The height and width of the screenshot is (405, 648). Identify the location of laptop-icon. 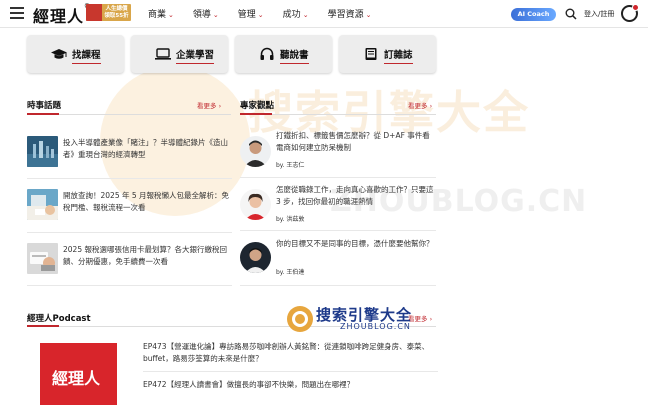
(163, 54).